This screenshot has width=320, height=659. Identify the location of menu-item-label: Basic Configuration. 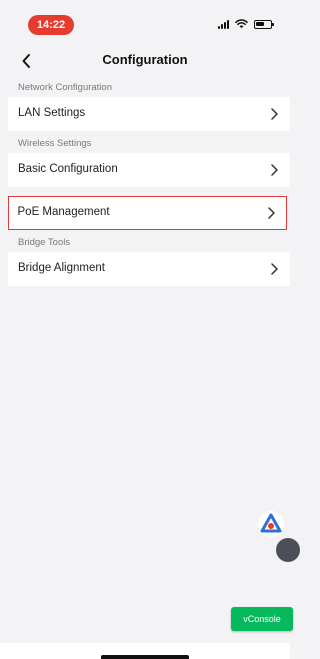
(68, 169).